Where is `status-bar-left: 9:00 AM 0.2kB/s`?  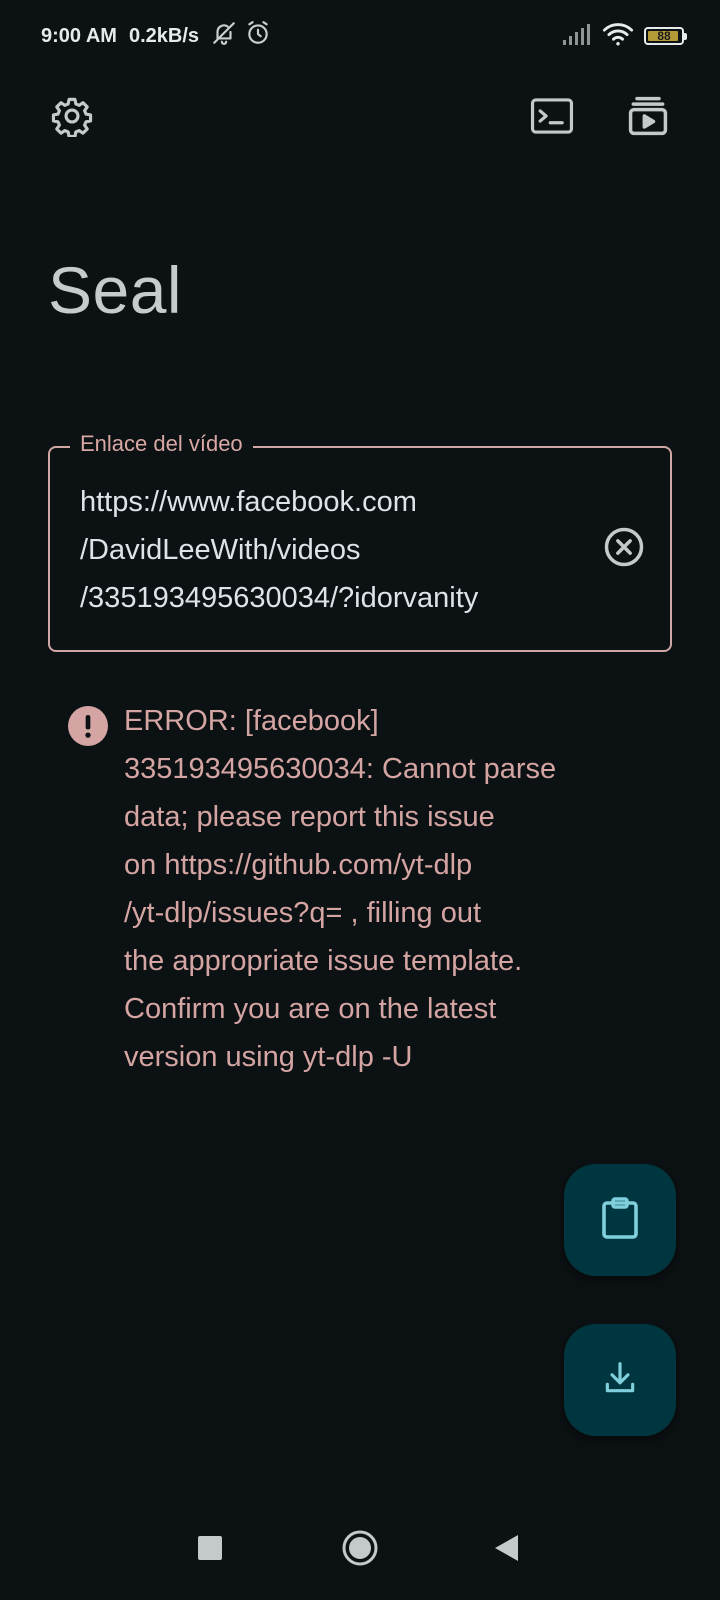 status-bar-left: 9:00 AM 0.2kB/s is located at coordinates (156, 36).